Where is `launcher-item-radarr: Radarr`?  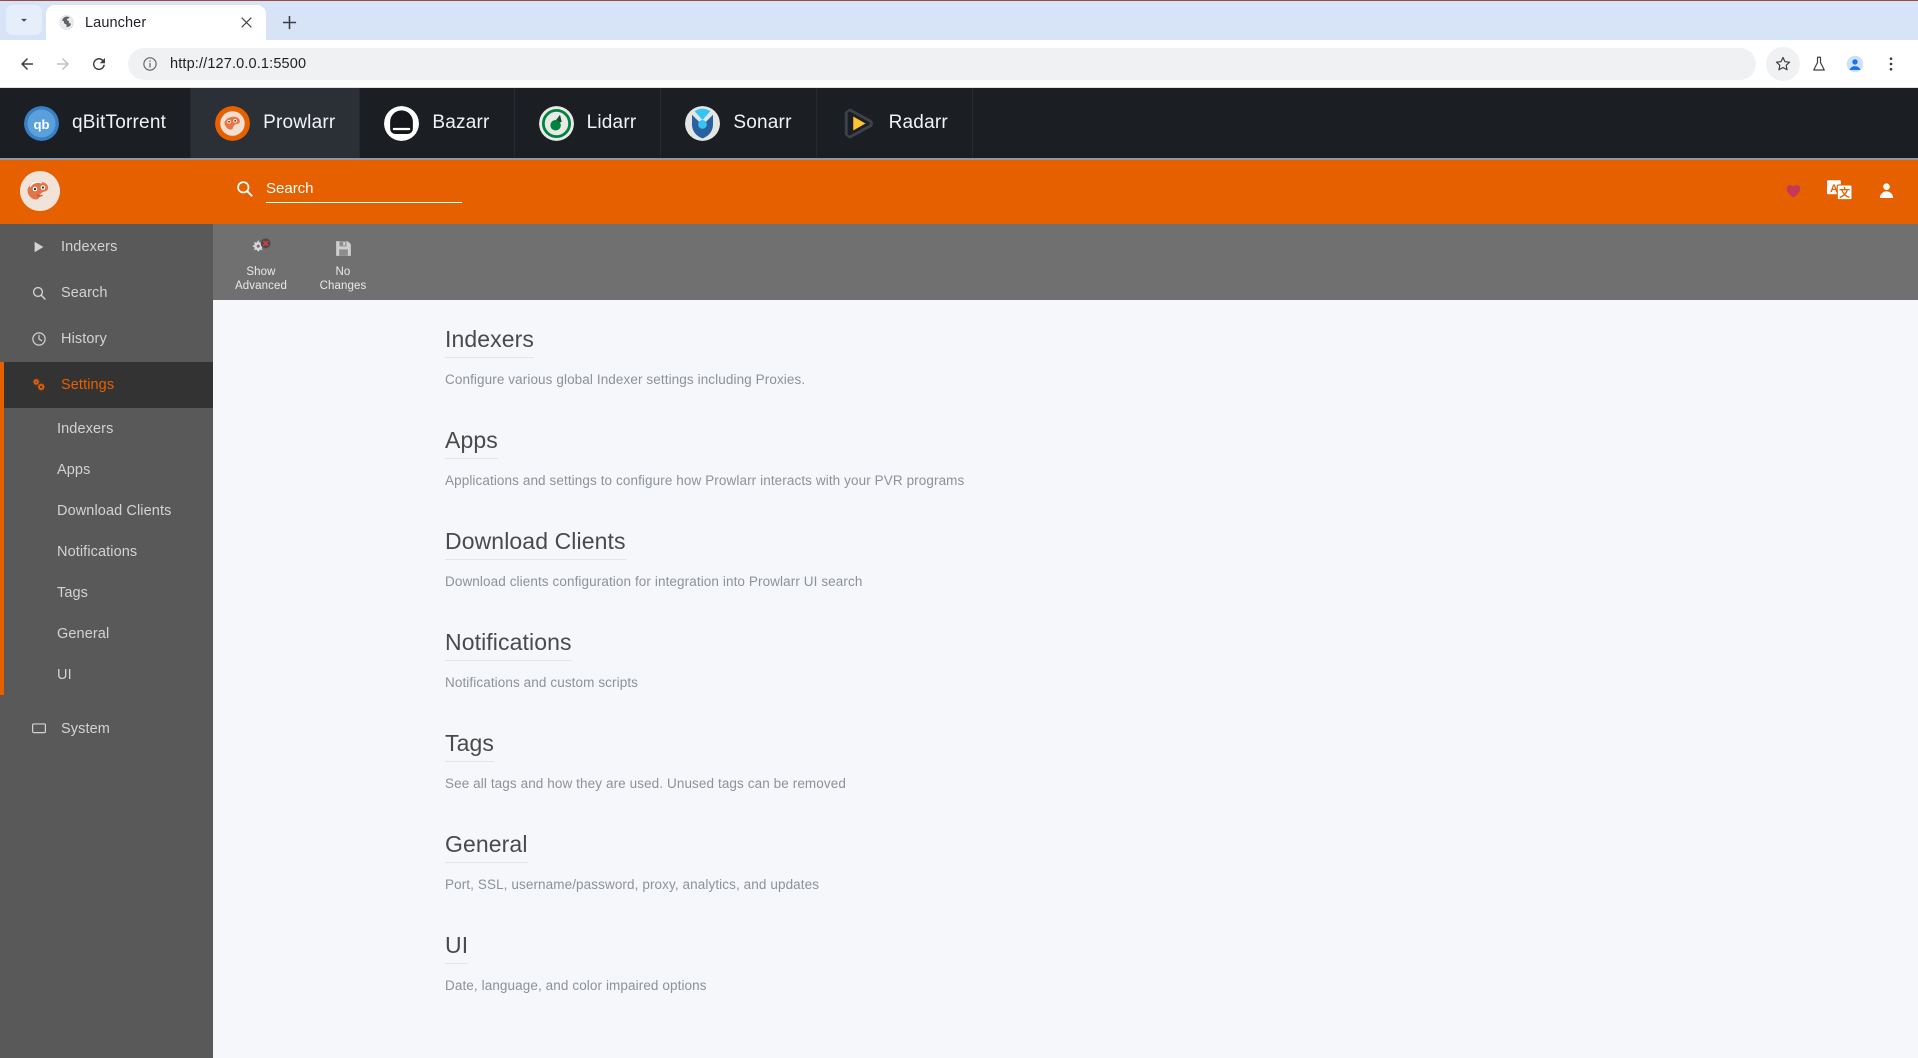 launcher-item-radarr: Radarr is located at coordinates (895, 123).